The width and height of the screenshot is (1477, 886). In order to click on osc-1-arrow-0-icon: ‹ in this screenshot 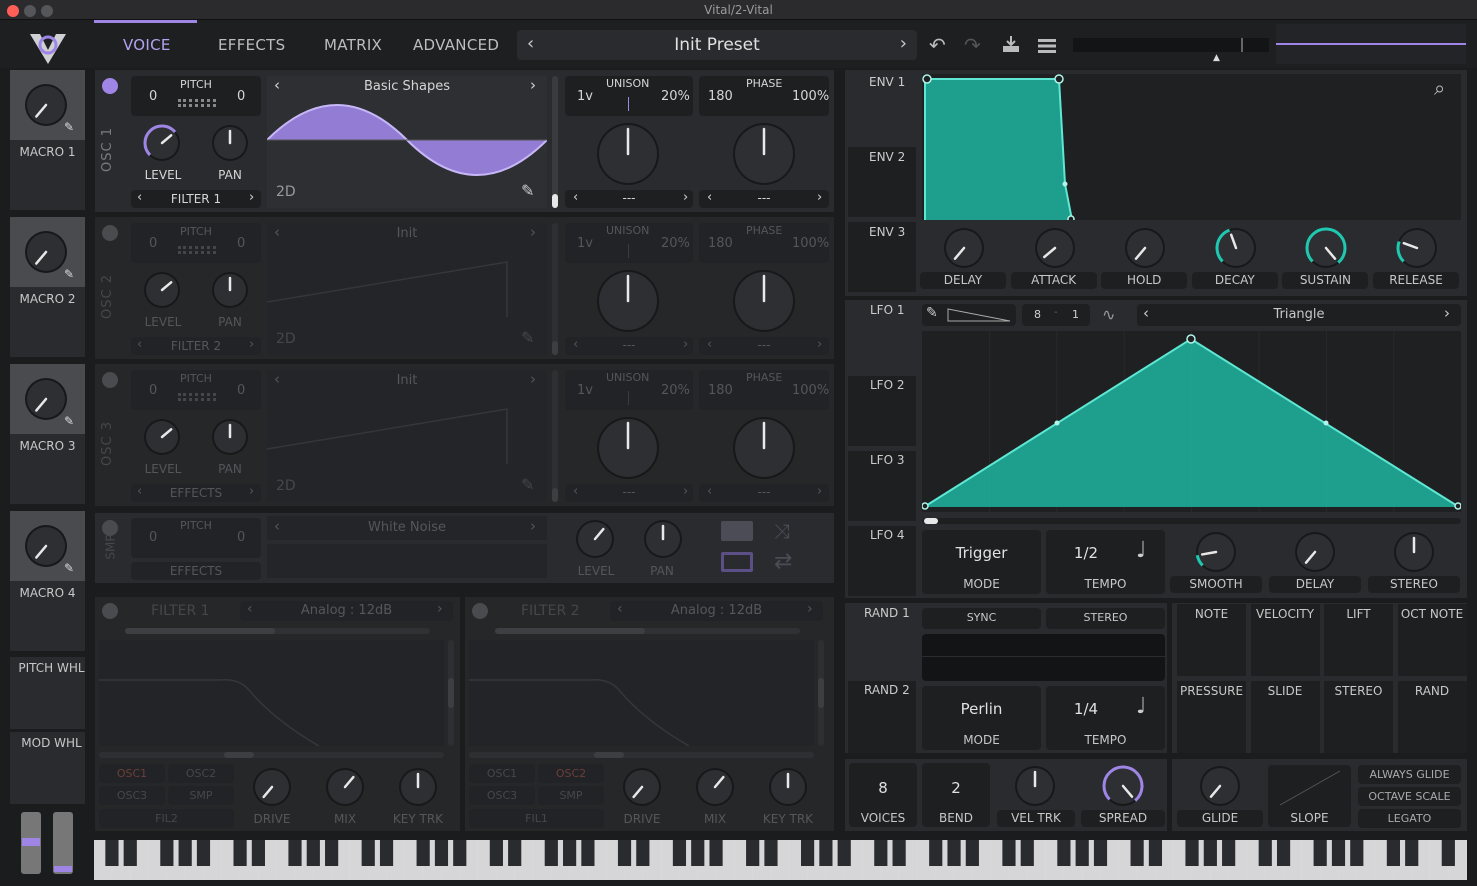, I will do `click(575, 197)`.